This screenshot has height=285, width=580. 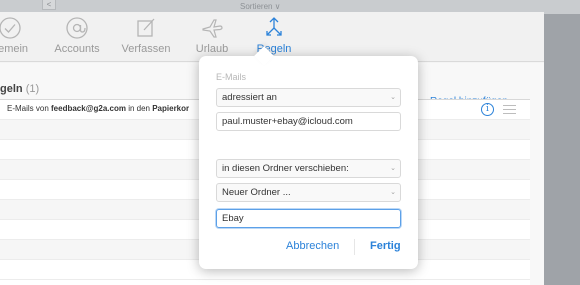 What do you see at coordinates (260, 6) in the screenshot?
I see `sort-label: Sortieren ∨` at bounding box center [260, 6].